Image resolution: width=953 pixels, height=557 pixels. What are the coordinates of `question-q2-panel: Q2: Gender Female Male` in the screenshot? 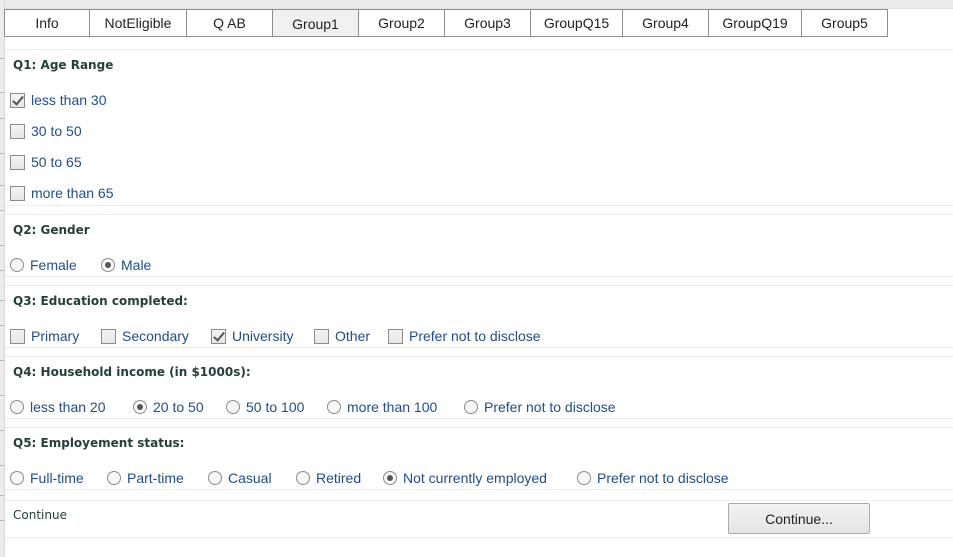 It's located at (479, 245).